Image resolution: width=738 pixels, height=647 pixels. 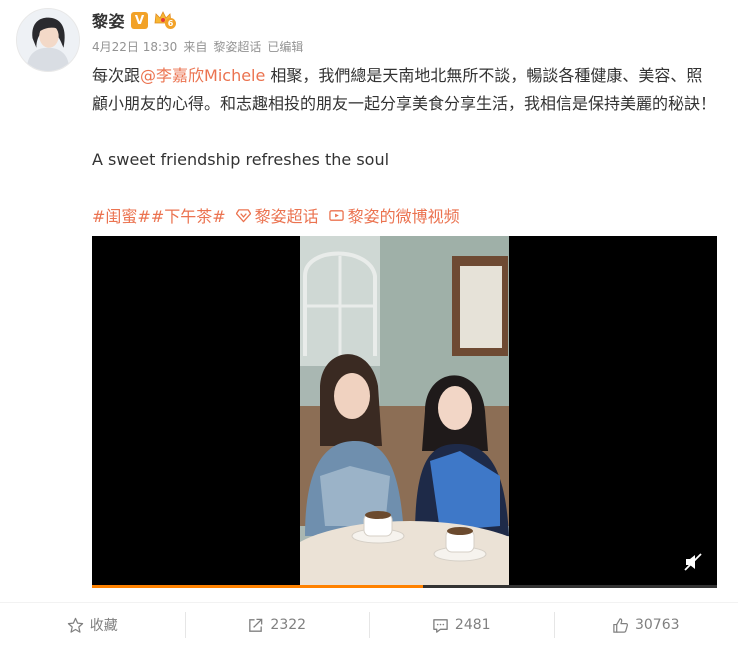 What do you see at coordinates (116, 75) in the screenshot?
I see `post-text-part1: 每次跟` at bounding box center [116, 75].